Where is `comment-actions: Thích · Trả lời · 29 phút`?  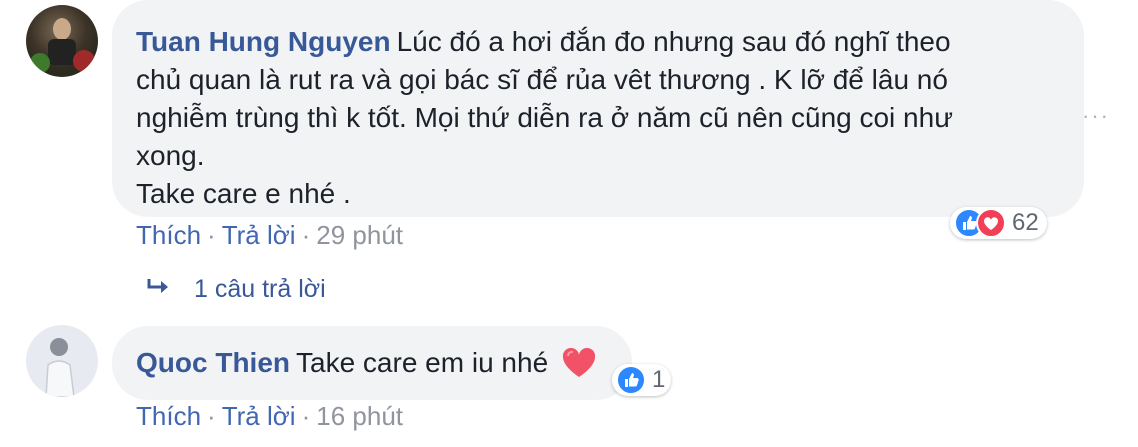
comment-actions: Thích · Trả lời · 29 phút is located at coordinates (269, 235).